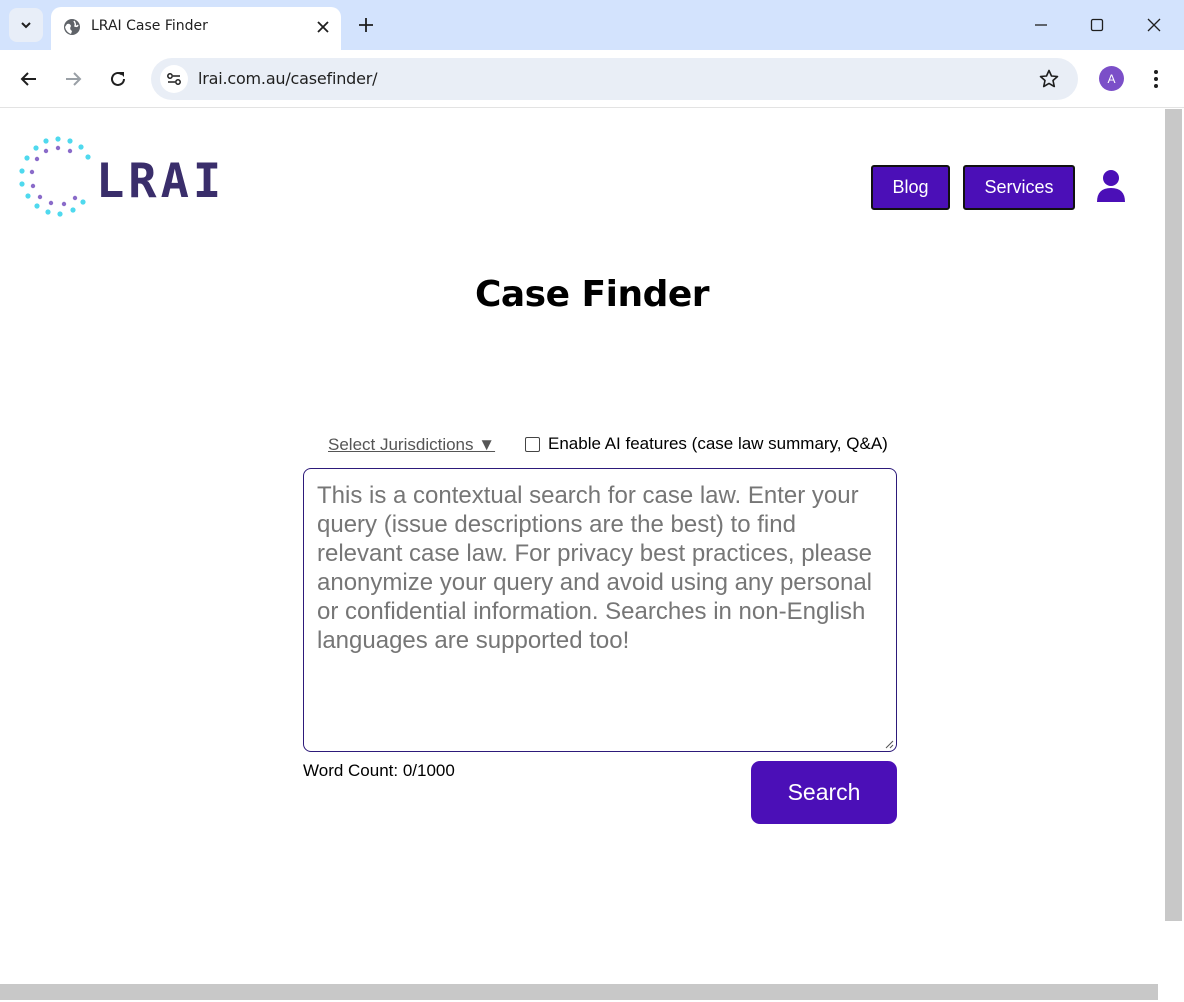 The height and width of the screenshot is (1002, 1184). Describe the element at coordinates (889, 744) in the screenshot. I see `resize-grip-icon` at that location.